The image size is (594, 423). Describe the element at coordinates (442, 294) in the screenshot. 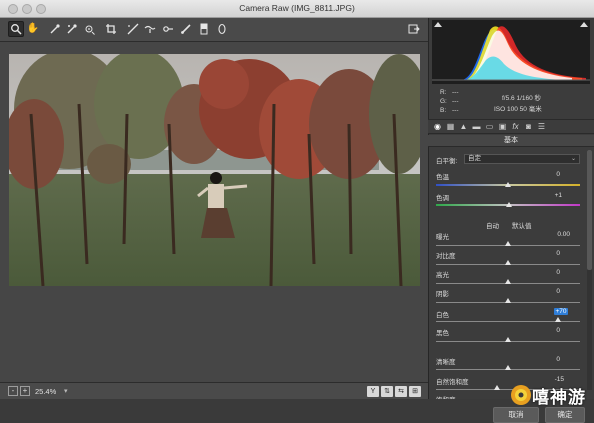

I see `shadows-label: 阴影` at that location.